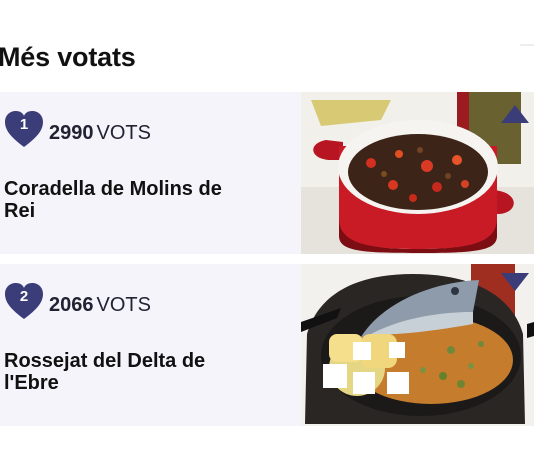  Describe the element at coordinates (527, 45) in the screenshot. I see `top-edge-divider` at that location.